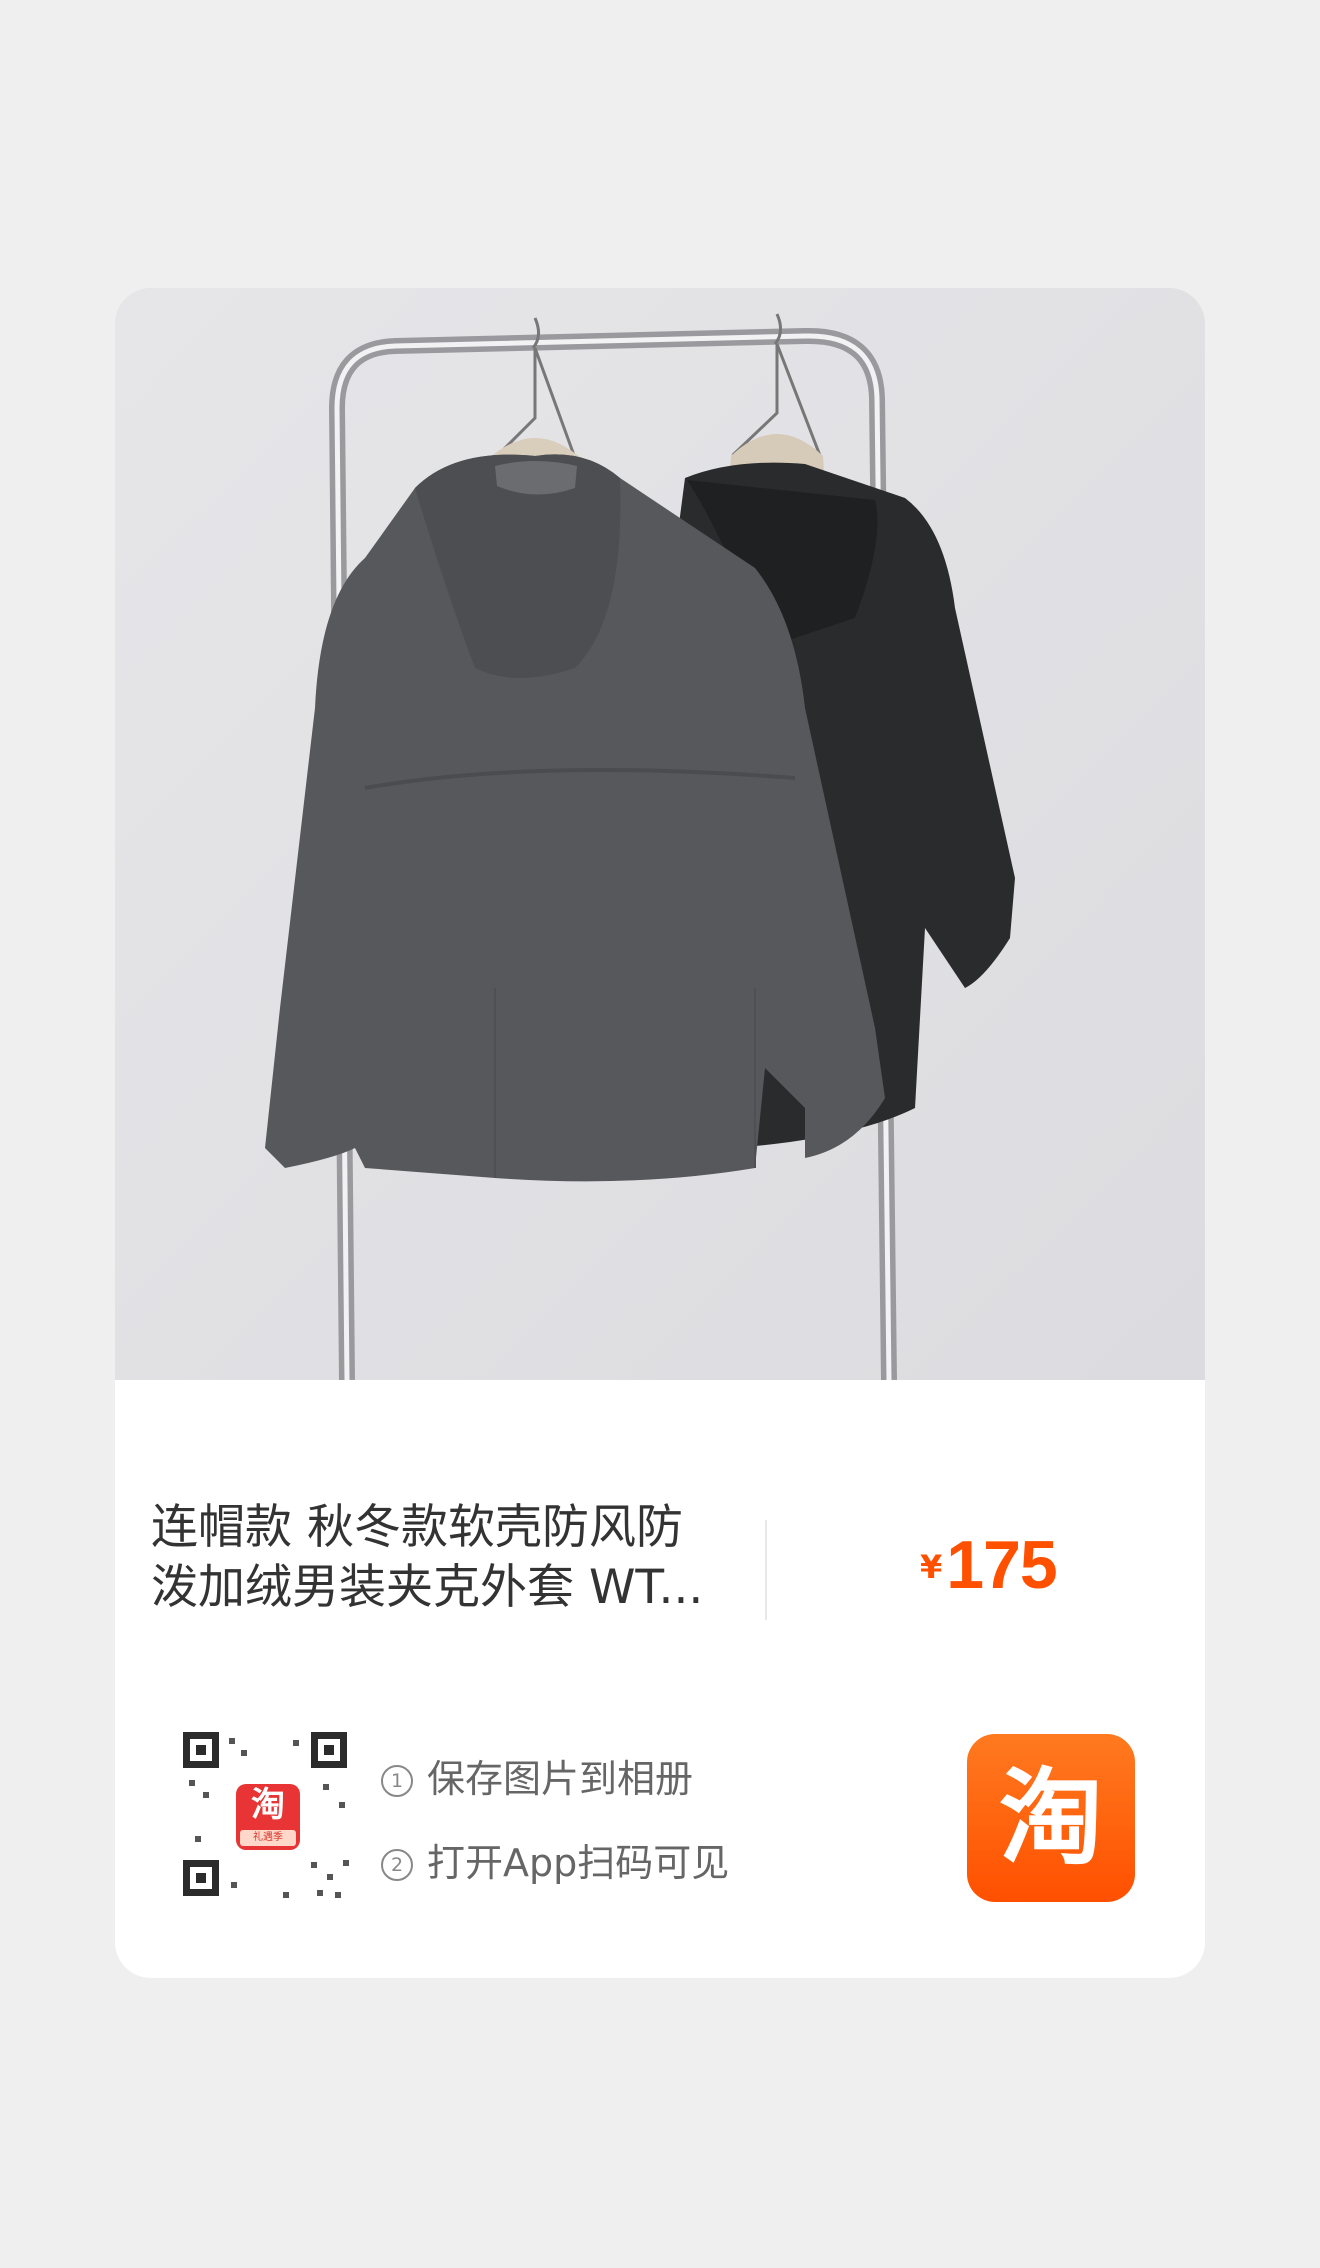  I want to click on step-number-2: 2, so click(397, 1865).